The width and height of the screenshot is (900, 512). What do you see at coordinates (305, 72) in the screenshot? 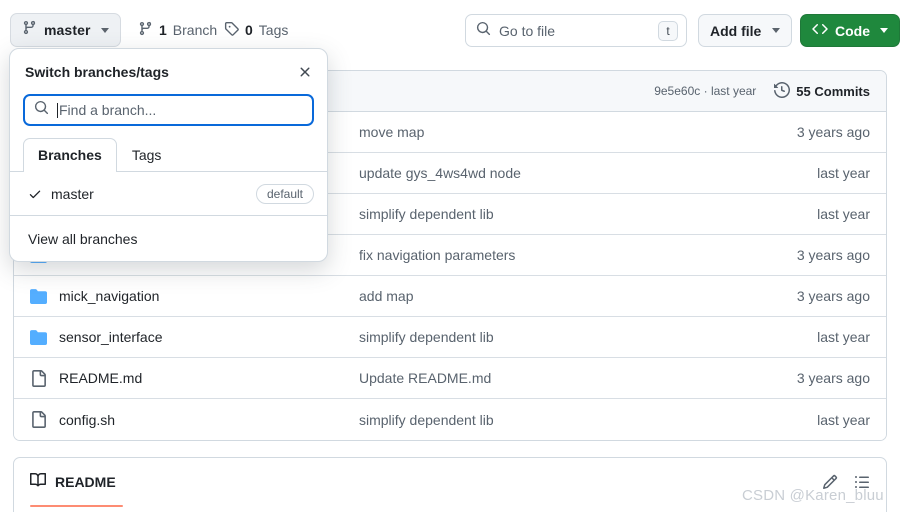
I see `close-icon` at bounding box center [305, 72].